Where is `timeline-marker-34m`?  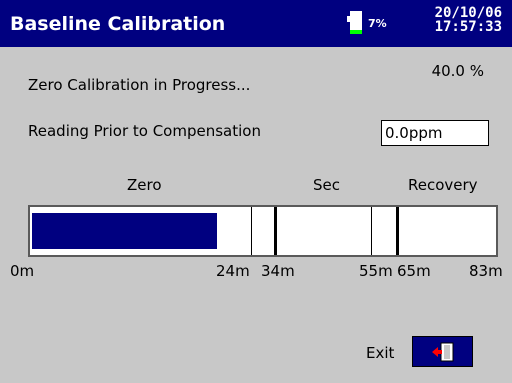
timeline-marker-34m is located at coordinates (275, 231).